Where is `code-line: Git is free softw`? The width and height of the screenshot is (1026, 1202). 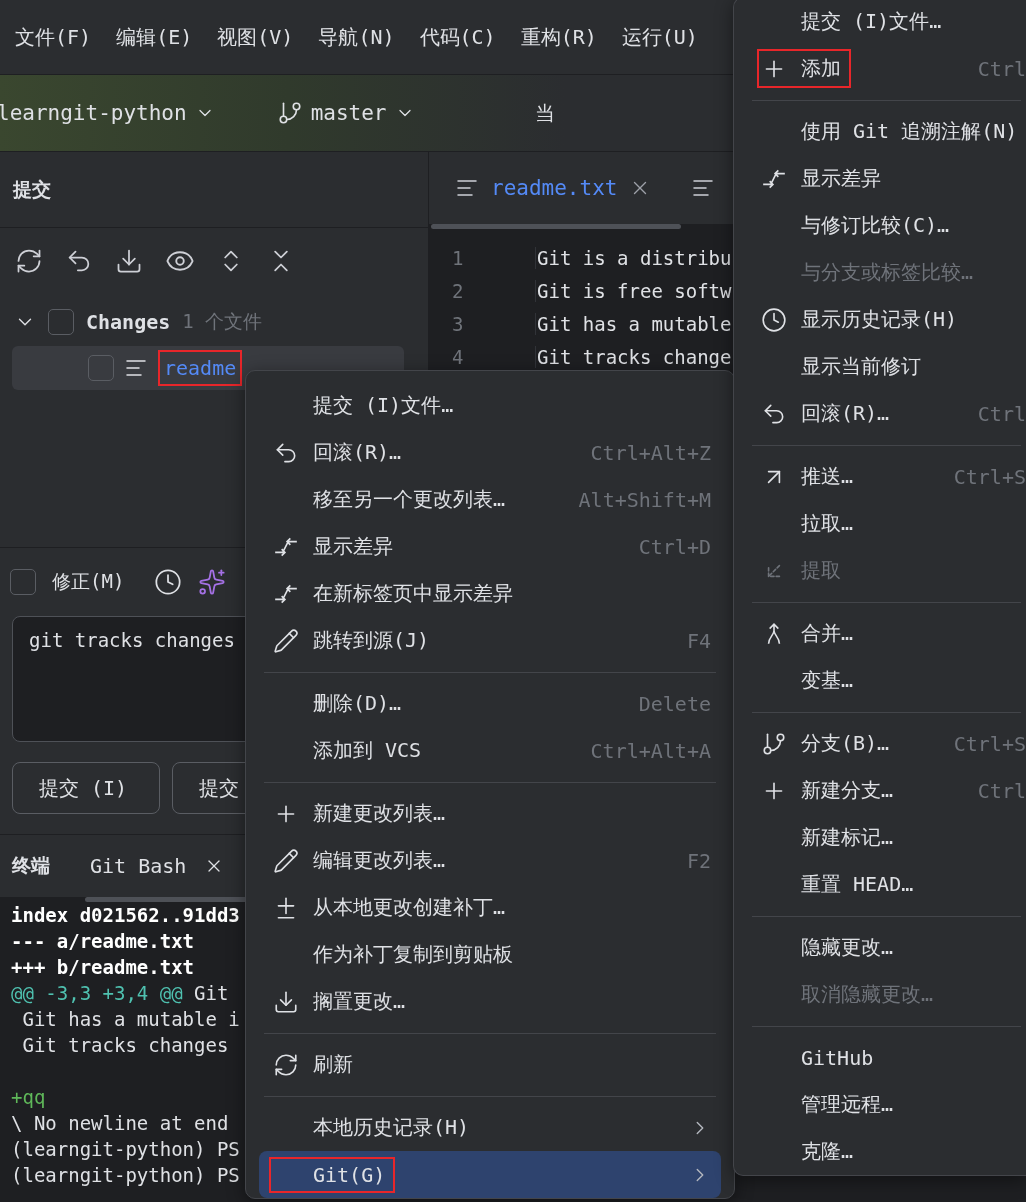 code-line: Git is free softw is located at coordinates (633, 290).